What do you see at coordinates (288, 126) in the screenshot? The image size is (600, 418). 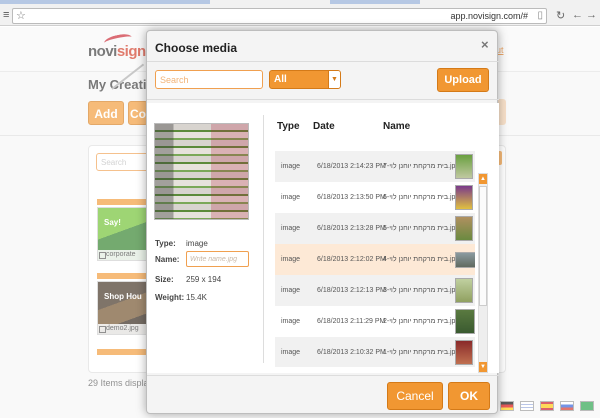 I see `column-header-type: Type` at bounding box center [288, 126].